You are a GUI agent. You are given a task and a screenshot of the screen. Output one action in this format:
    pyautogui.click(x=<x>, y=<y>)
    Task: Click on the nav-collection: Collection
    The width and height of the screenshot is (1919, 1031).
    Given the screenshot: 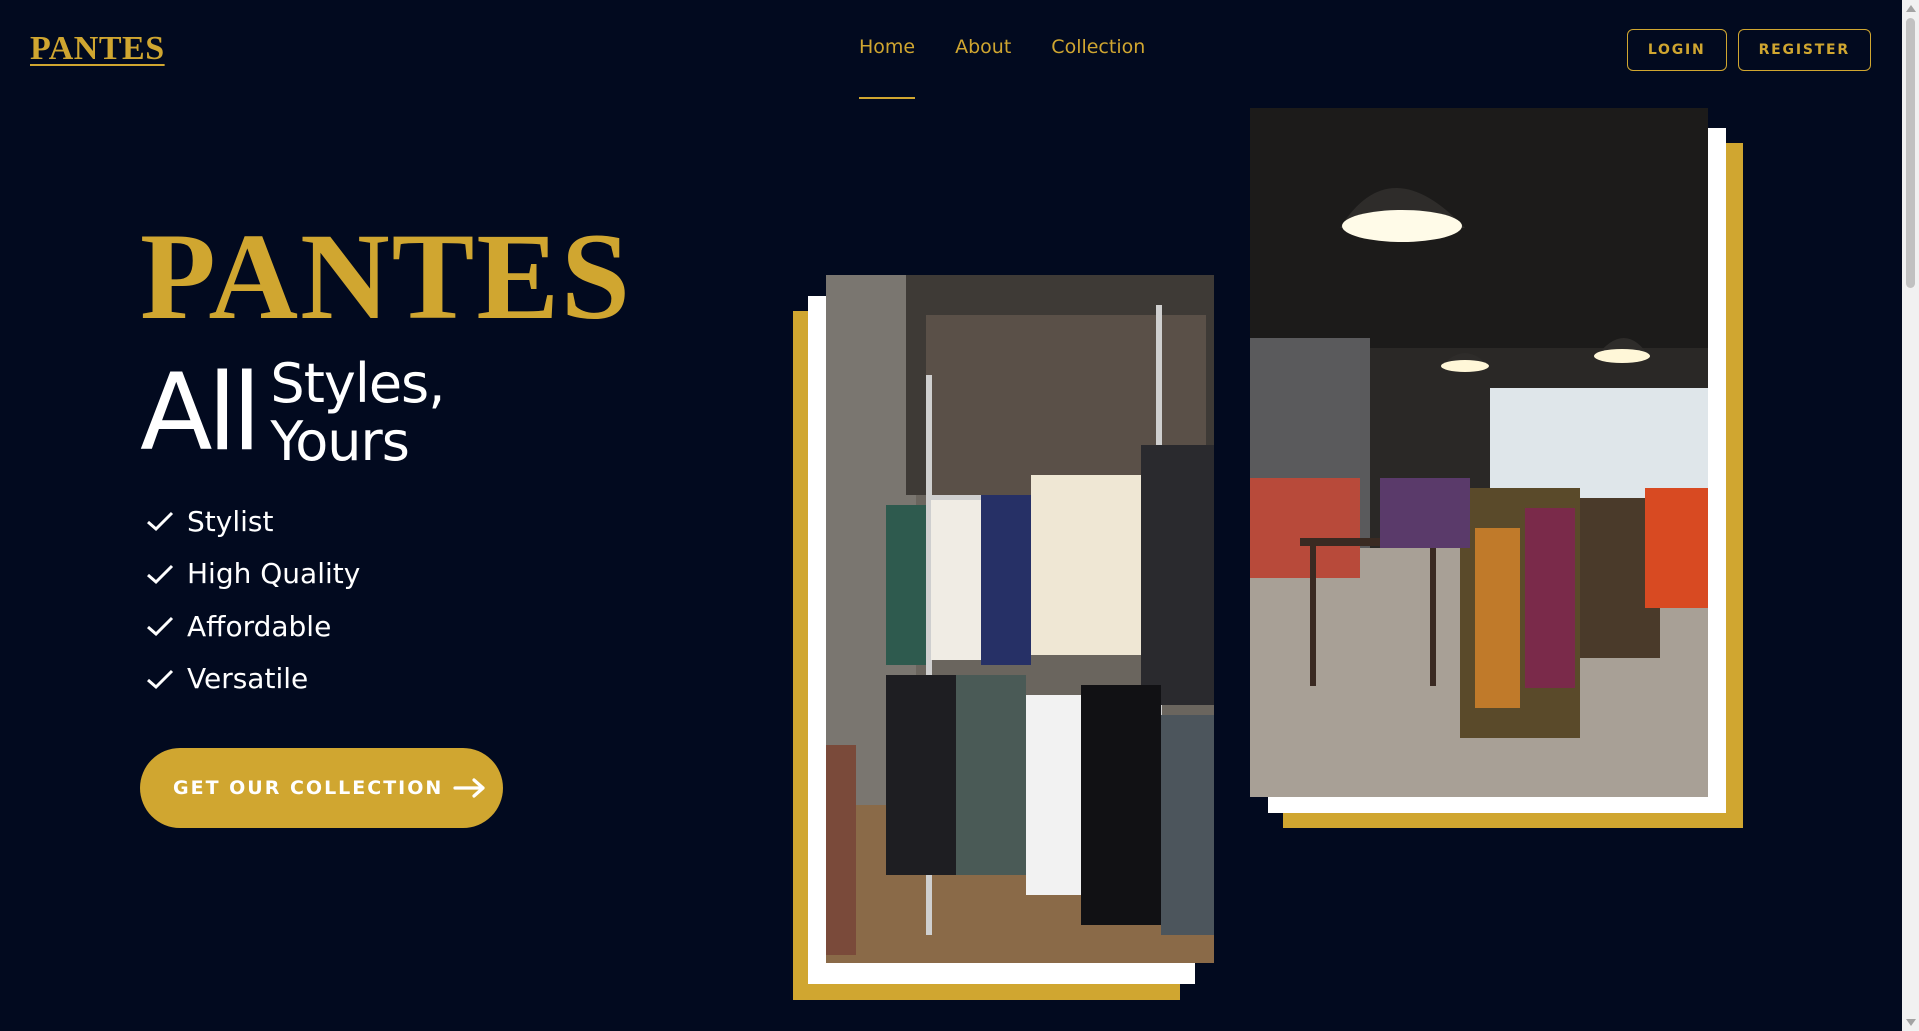 What is the action you would take?
    pyautogui.click(x=1098, y=68)
    